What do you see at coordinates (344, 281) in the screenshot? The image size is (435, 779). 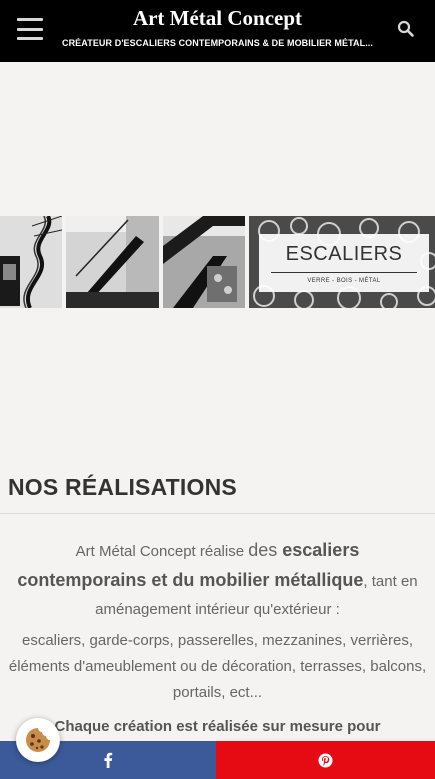 I see `banner-sublabel: VERRE - BOIS - MÉTAL` at bounding box center [344, 281].